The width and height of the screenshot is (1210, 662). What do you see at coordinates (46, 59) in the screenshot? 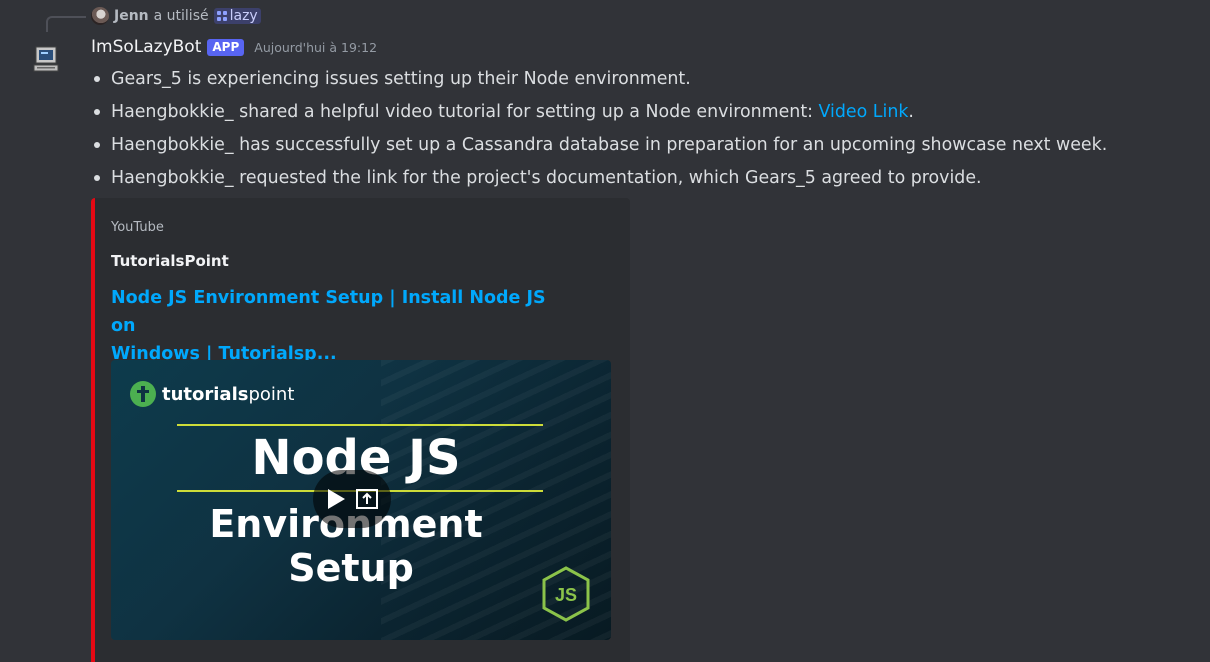
I see `bot-computer-icon` at bounding box center [46, 59].